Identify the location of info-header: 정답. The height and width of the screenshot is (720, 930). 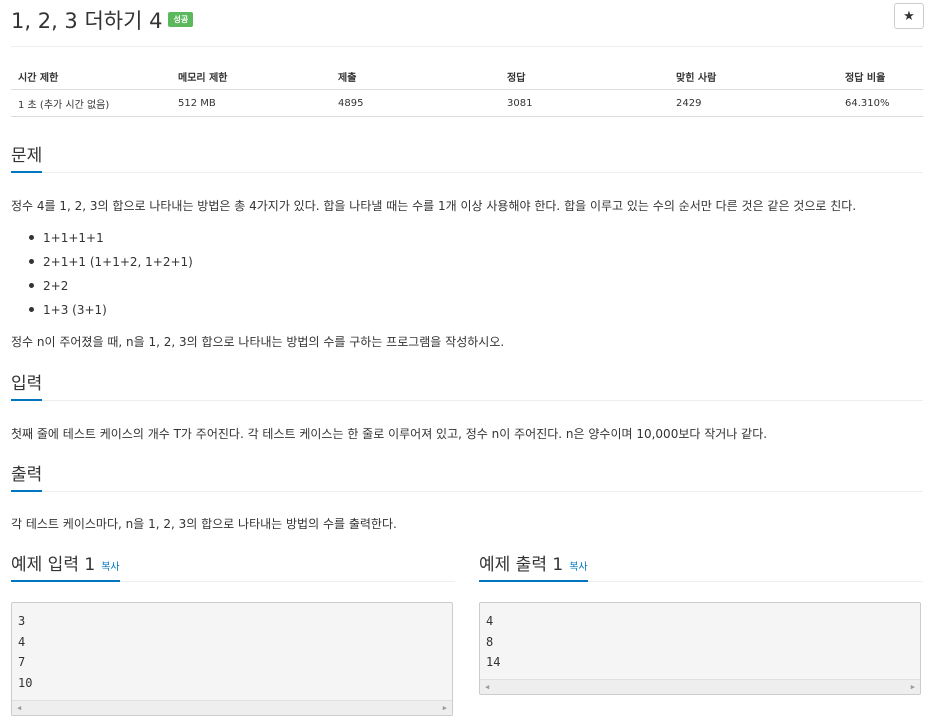
(584, 76).